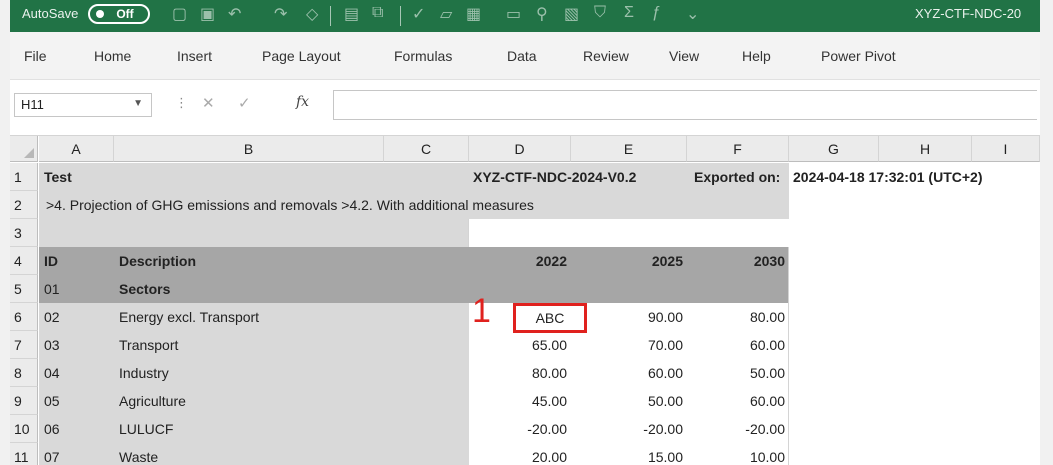 This screenshot has width=1053, height=465. Describe the element at coordinates (627, 454) in the screenshot. I see `cell-e11: 15.00` at that location.